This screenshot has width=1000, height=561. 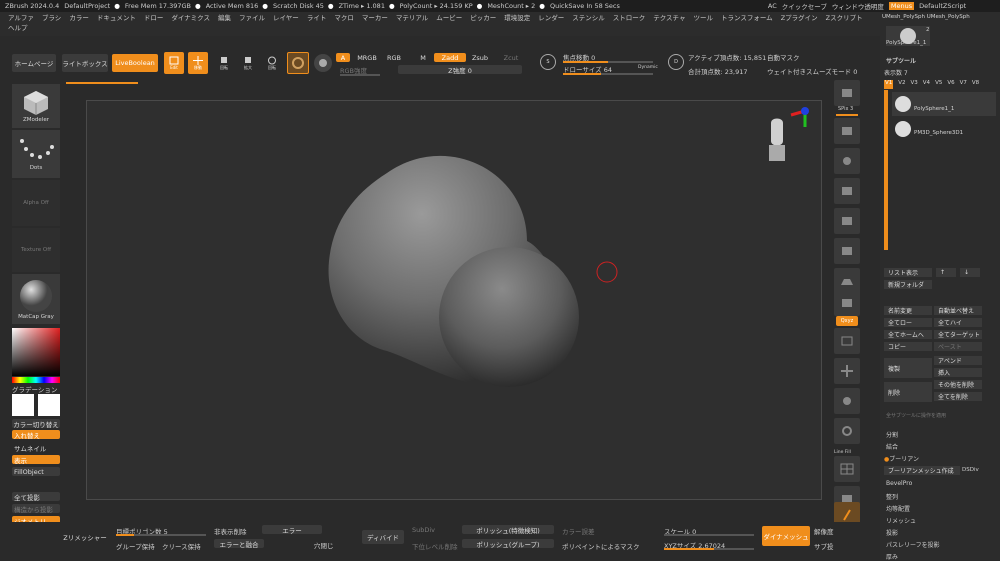 What do you see at coordinates (36, 299) in the screenshot?
I see `material-selector: MatCap Gray` at bounding box center [36, 299].